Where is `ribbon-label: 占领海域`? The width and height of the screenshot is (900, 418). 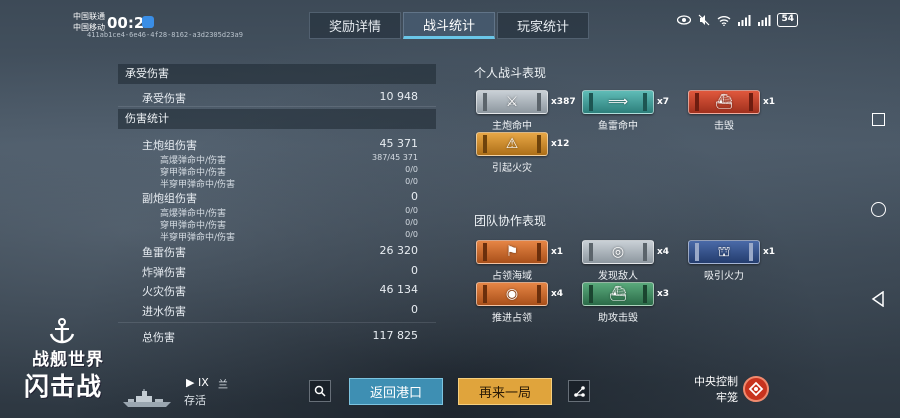
ribbon-label: 占领海域 is located at coordinates (512, 276).